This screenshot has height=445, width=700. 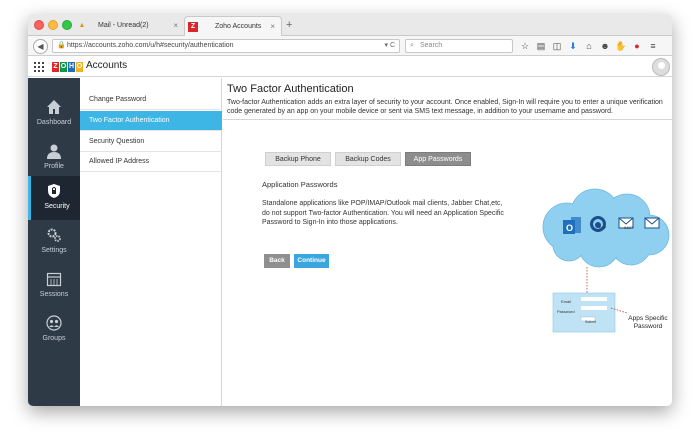 What do you see at coordinates (459, 46) in the screenshot?
I see `browser-search-input: ⌕ Search` at bounding box center [459, 46].